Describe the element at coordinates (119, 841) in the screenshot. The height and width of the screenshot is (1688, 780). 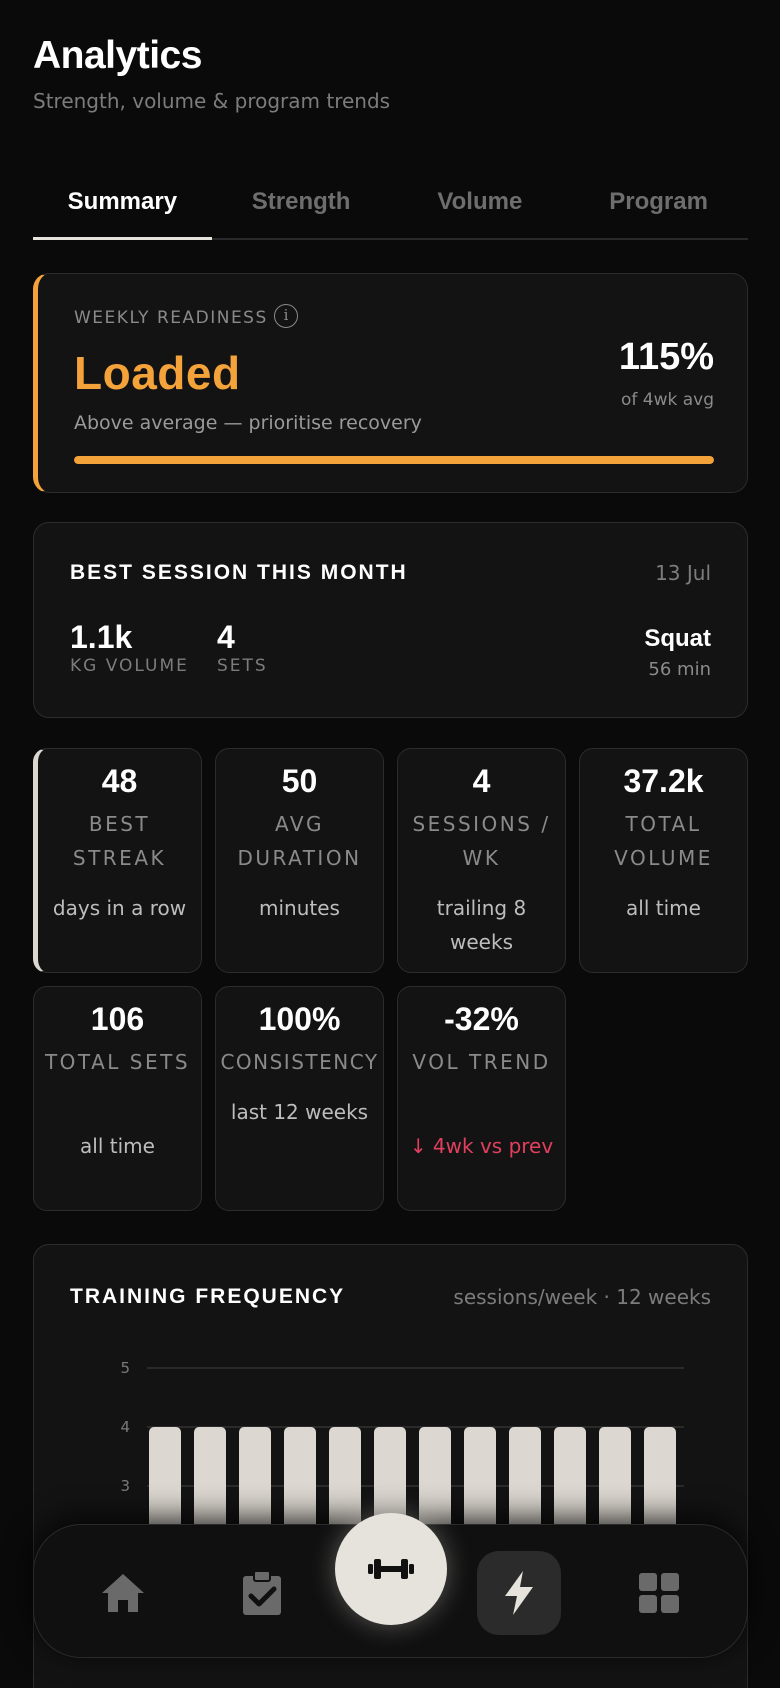
I see `stat-label: BEST STREAK` at that location.